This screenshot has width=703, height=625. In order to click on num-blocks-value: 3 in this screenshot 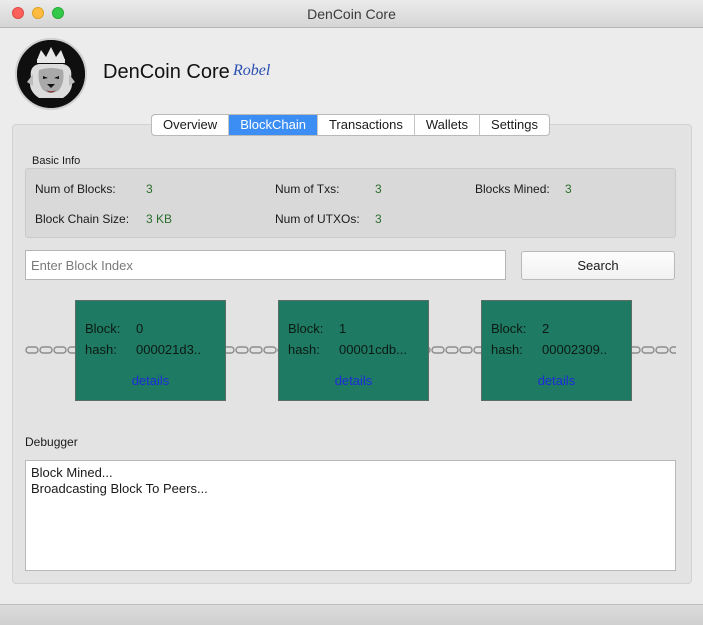, I will do `click(149, 189)`.